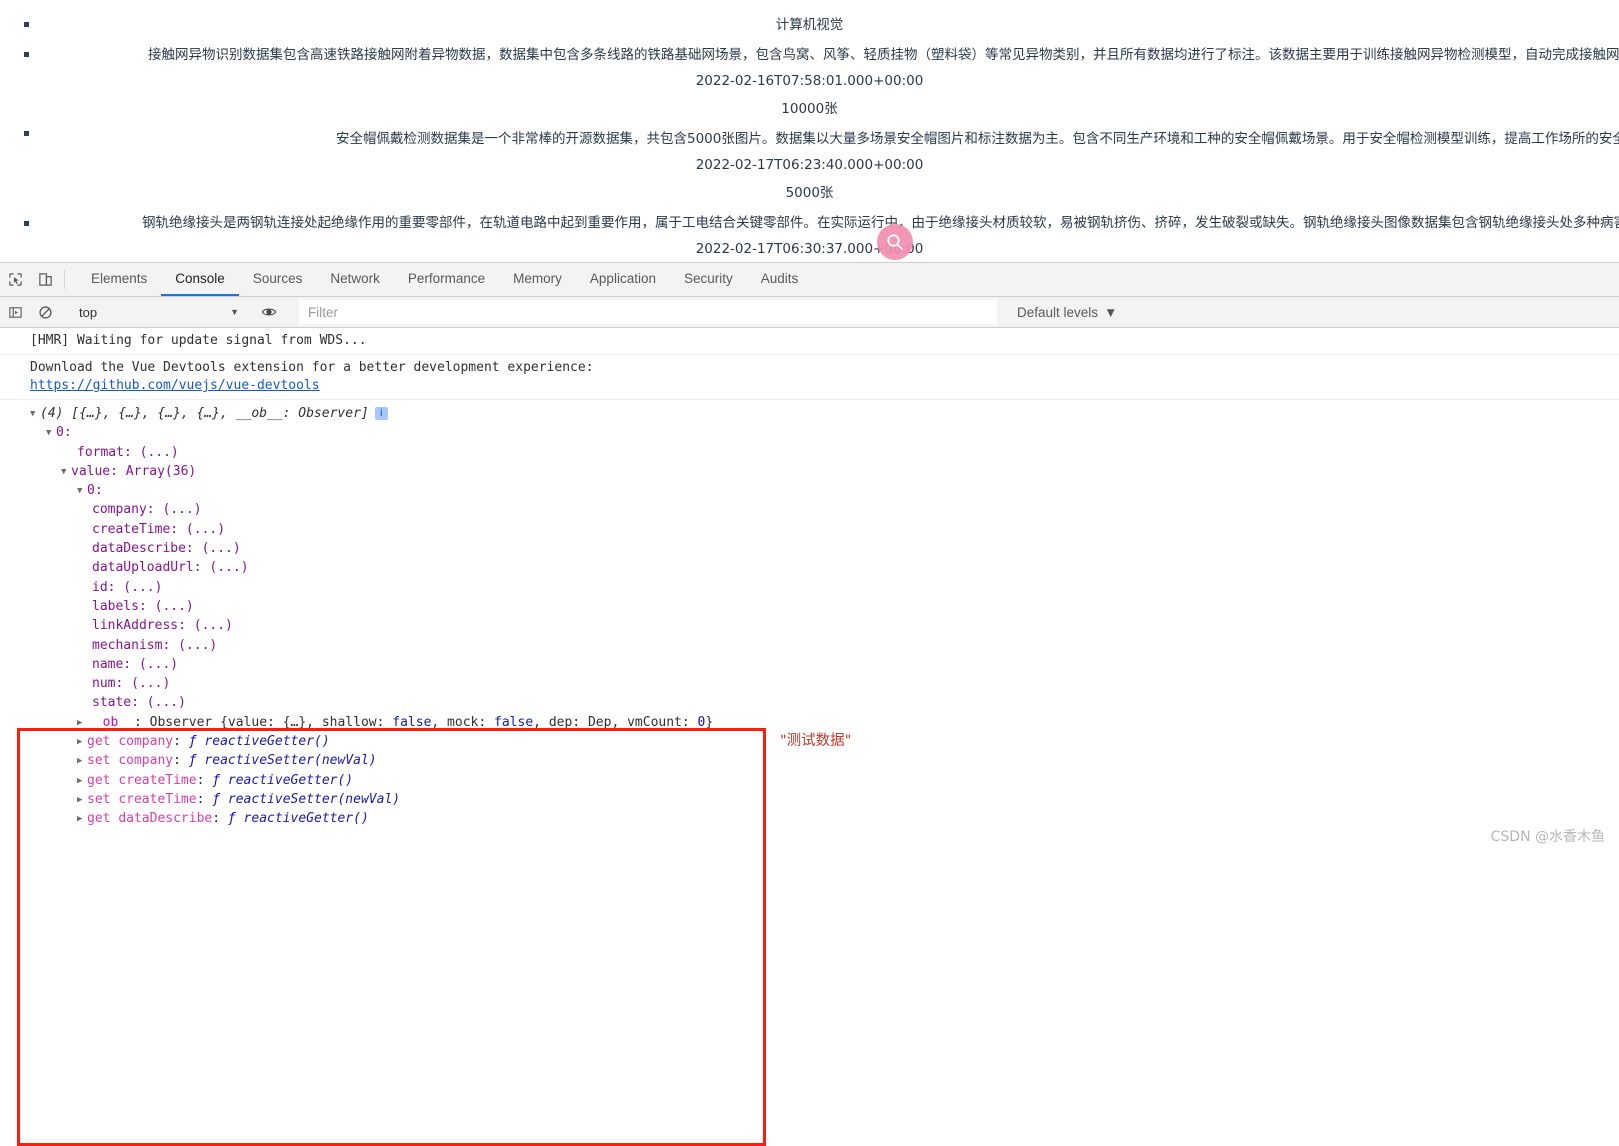 The height and width of the screenshot is (1146, 1619). Describe the element at coordinates (306, 722) in the screenshot. I see `observer-body-1: {value: {…}, shallow:` at that location.